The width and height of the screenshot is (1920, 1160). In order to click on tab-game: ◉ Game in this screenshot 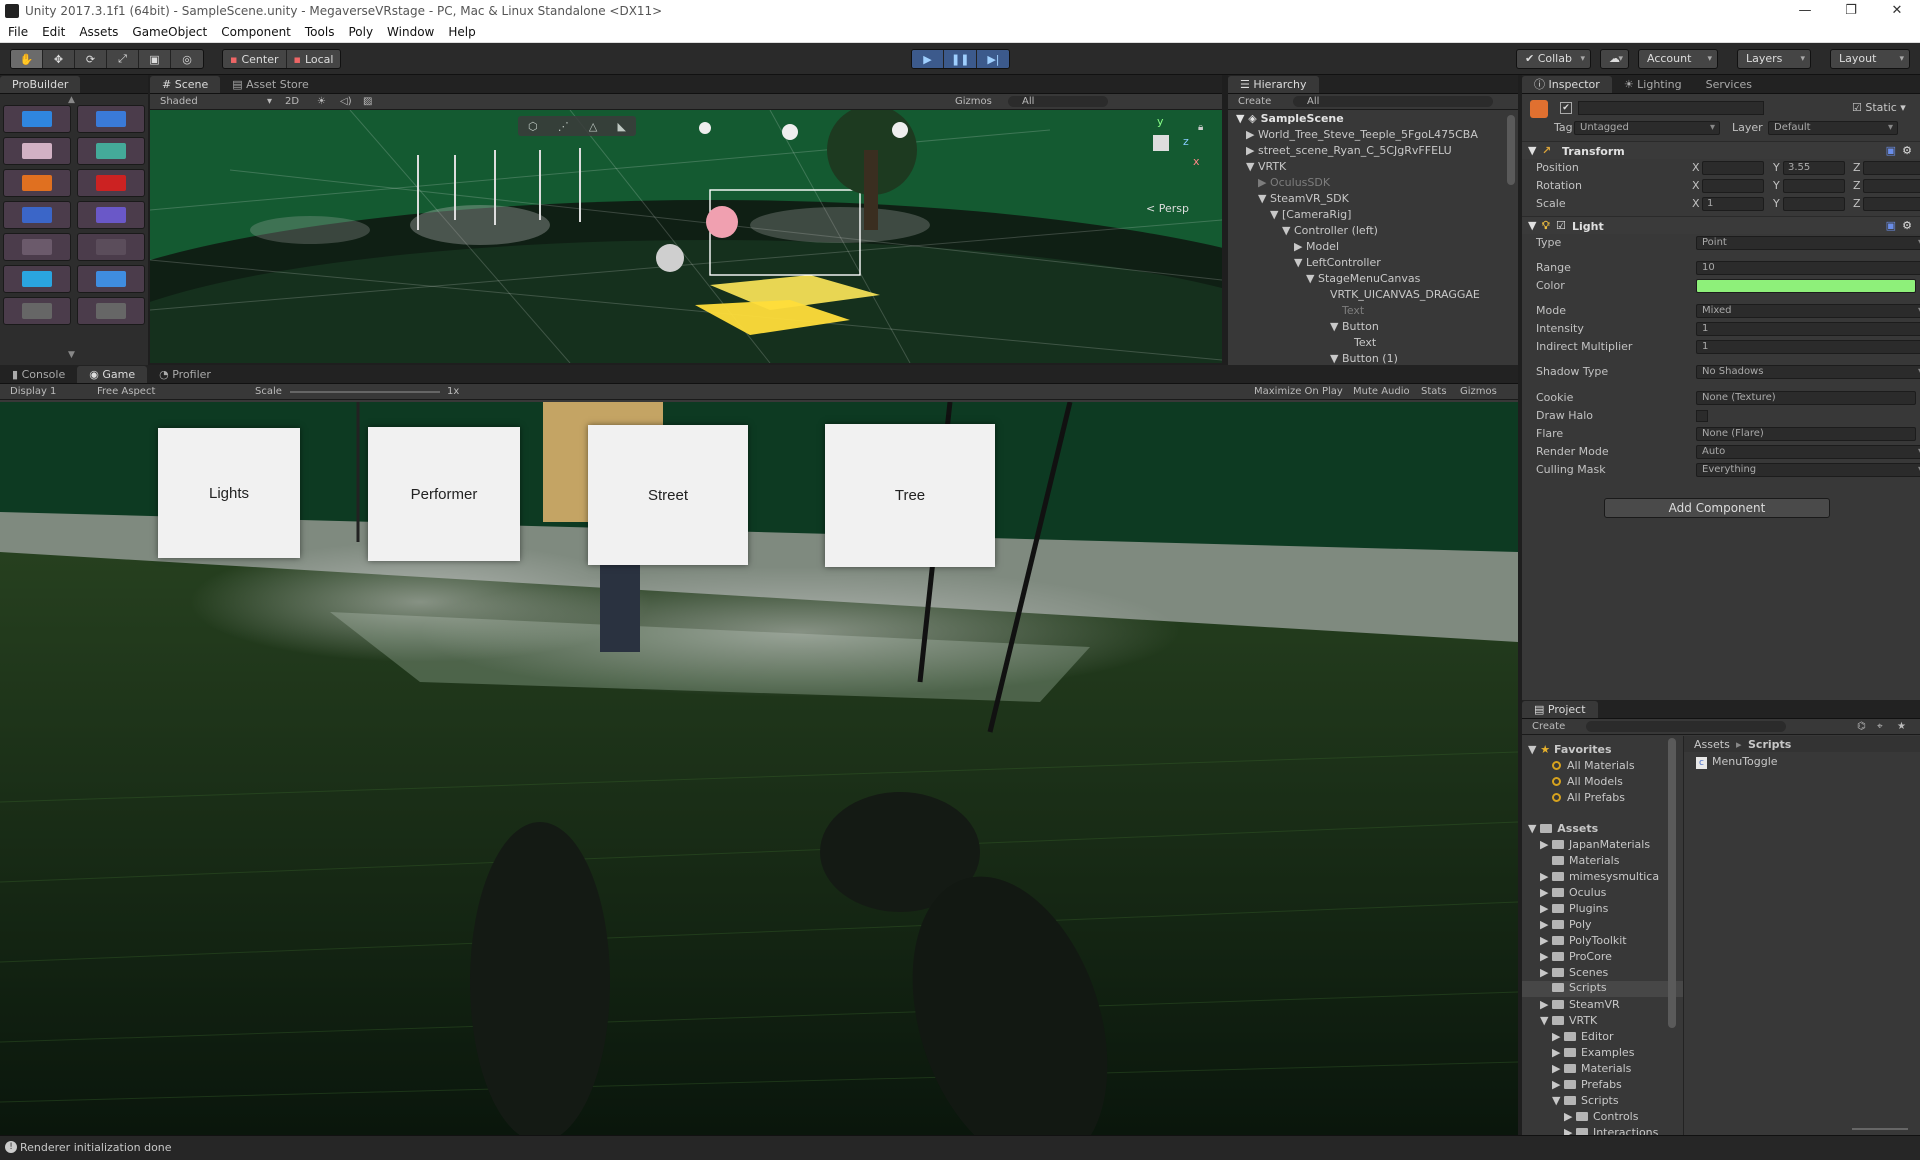, I will do `click(112, 374)`.